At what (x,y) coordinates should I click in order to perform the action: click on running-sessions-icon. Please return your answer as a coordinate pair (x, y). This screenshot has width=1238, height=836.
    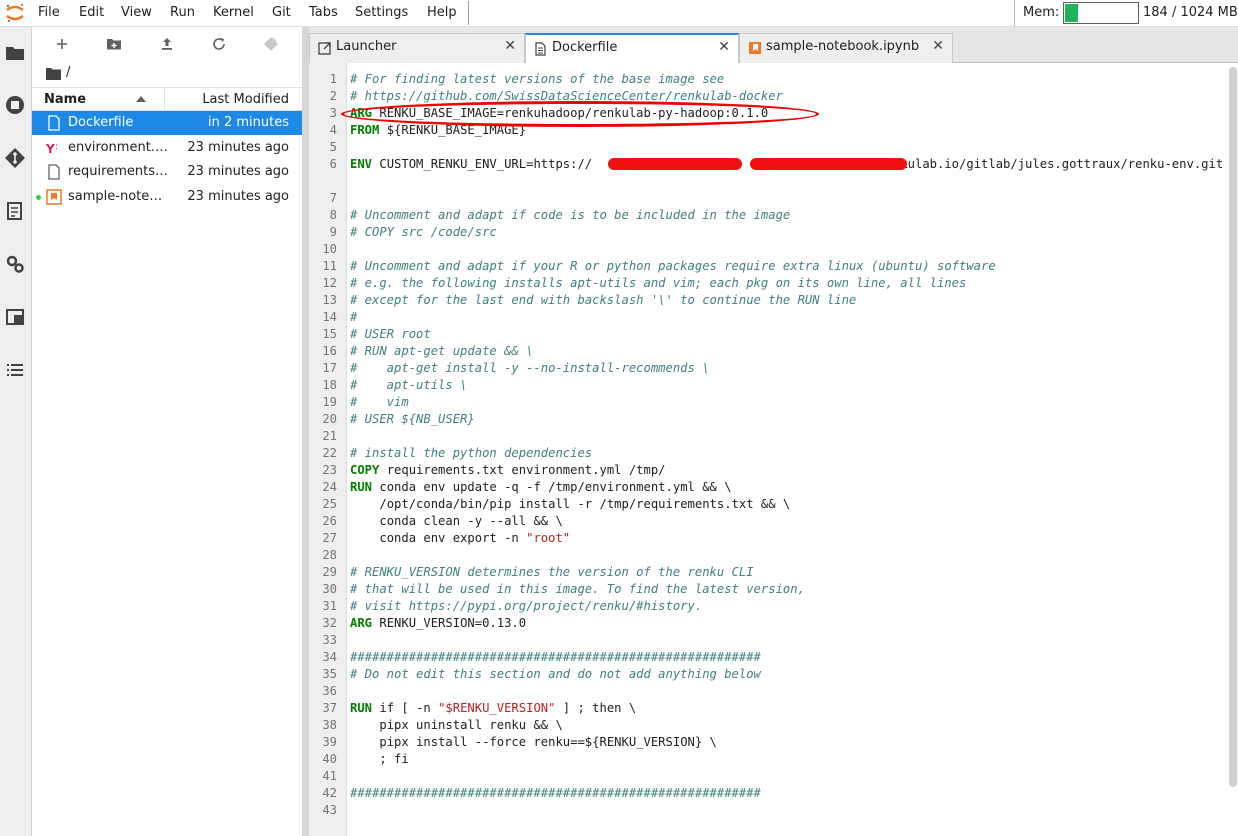
    Looking at the image, I should click on (15, 105).